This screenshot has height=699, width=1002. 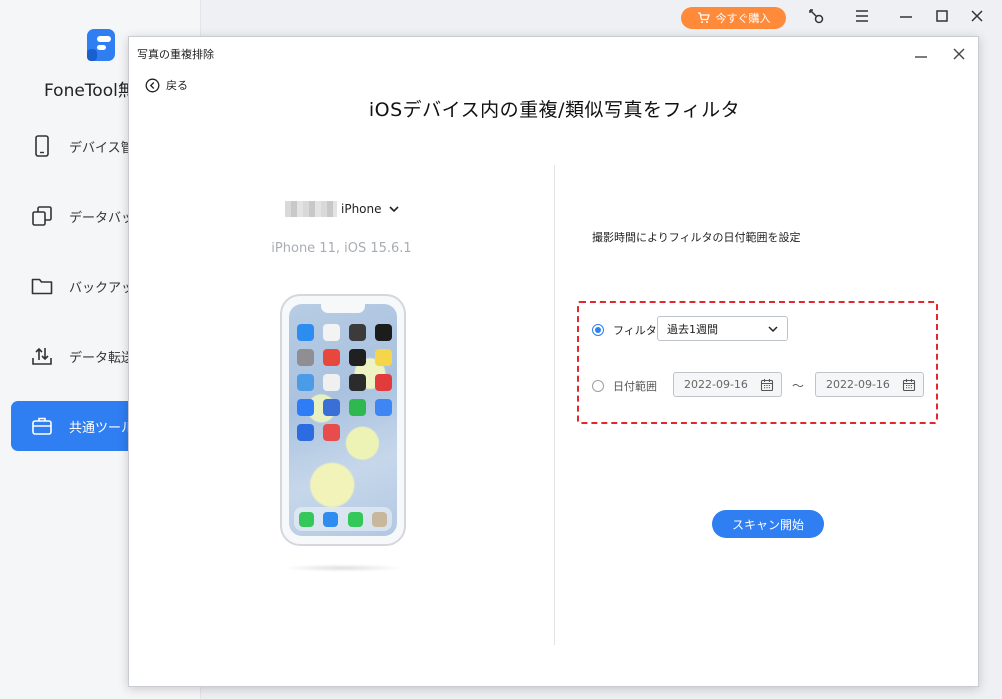 I want to click on phone-icon, so click(x=42, y=146).